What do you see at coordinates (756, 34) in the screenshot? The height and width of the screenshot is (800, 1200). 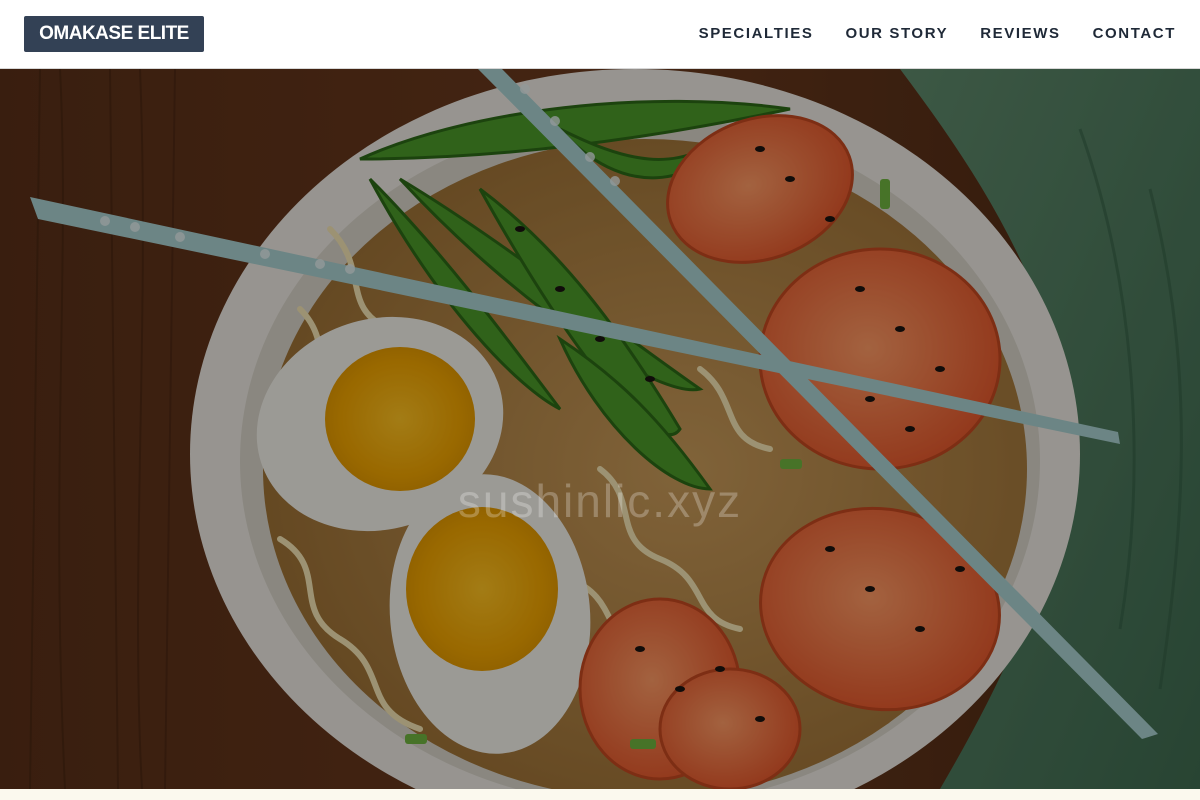 I see `nav-link-specialties: SPECIALTIES` at bounding box center [756, 34].